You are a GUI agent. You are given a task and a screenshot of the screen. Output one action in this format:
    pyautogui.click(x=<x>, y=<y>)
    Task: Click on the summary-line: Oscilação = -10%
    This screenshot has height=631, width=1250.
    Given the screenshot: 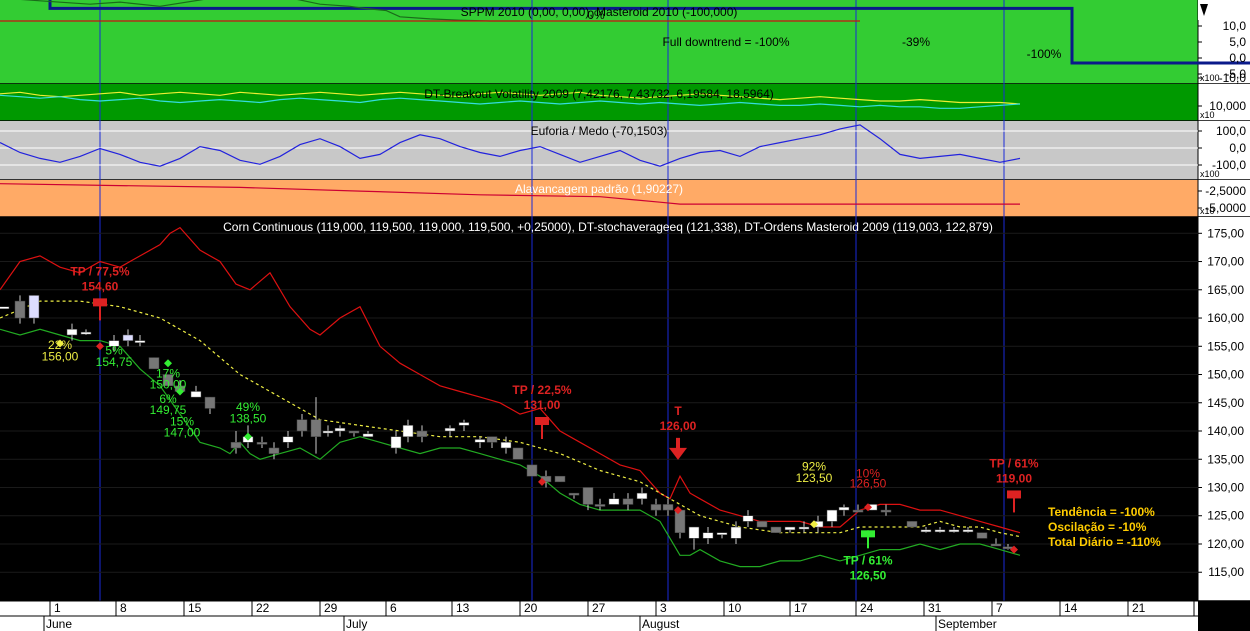 What is the action you would take?
    pyautogui.click(x=1097, y=527)
    